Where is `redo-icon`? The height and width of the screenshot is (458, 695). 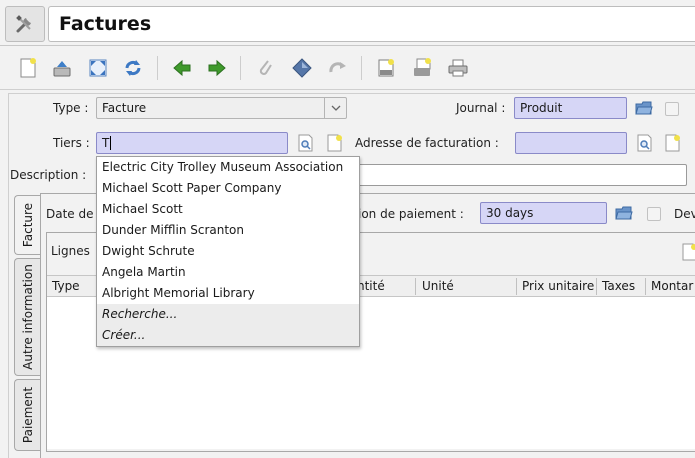 redo-icon is located at coordinates (338, 68).